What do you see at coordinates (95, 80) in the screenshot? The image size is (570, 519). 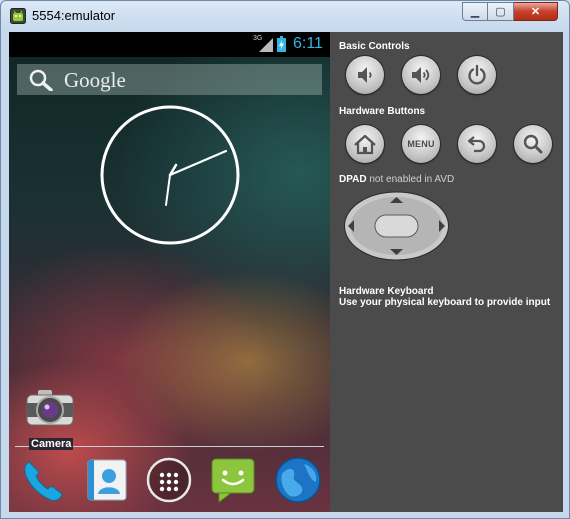 I see `search-label: Google` at bounding box center [95, 80].